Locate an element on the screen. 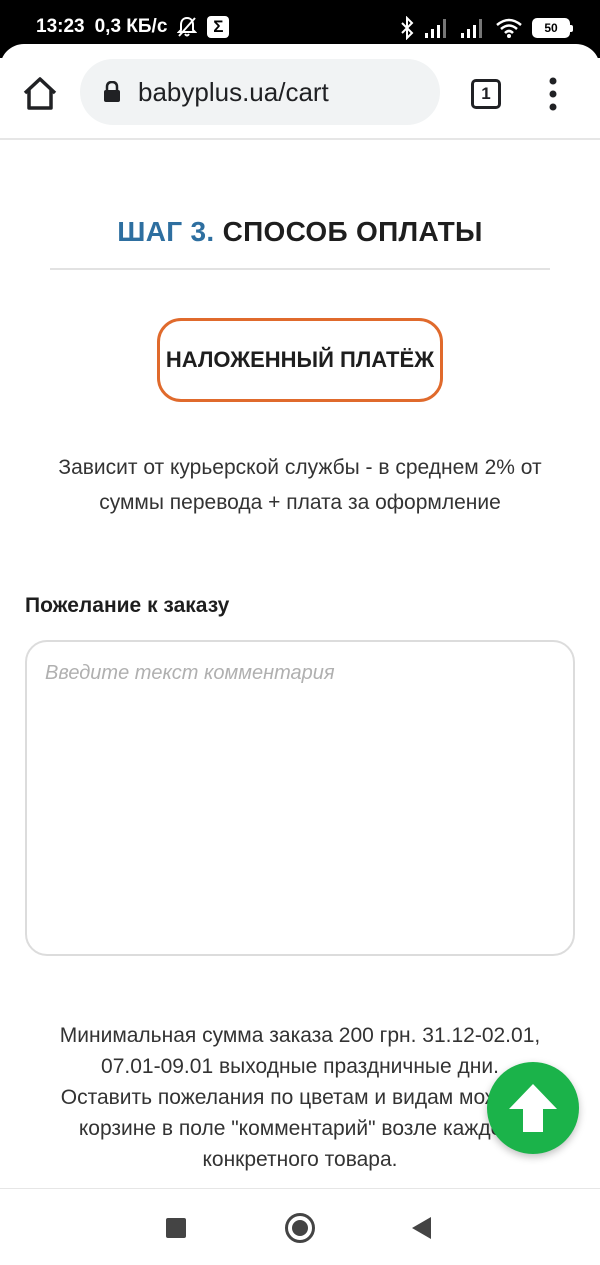 This screenshot has height=1265, width=600. step-title: СПОСОБ ОПЛАТЫ is located at coordinates (352, 231).